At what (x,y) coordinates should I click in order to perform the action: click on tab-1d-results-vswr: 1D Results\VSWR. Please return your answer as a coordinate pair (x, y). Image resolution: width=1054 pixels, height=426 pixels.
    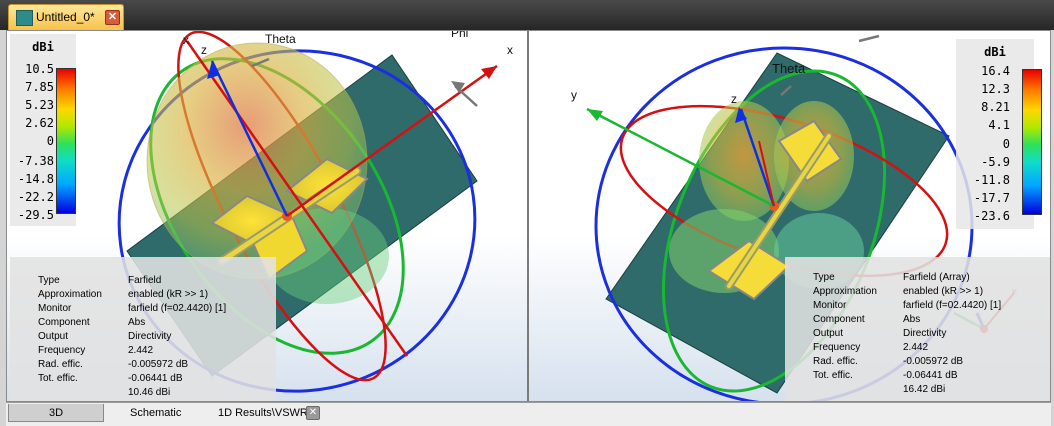
    Looking at the image, I should click on (263, 413).